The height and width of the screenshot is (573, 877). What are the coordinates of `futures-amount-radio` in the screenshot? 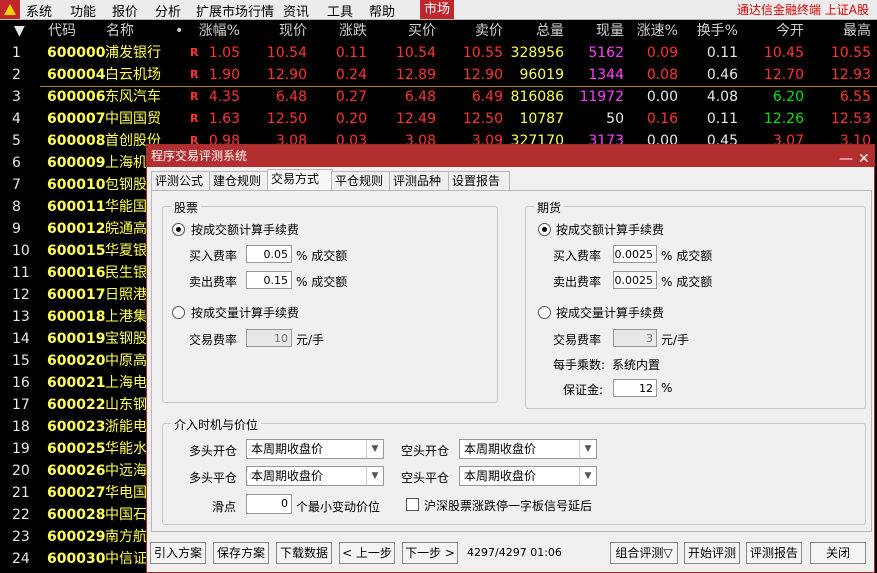 It's located at (544, 229).